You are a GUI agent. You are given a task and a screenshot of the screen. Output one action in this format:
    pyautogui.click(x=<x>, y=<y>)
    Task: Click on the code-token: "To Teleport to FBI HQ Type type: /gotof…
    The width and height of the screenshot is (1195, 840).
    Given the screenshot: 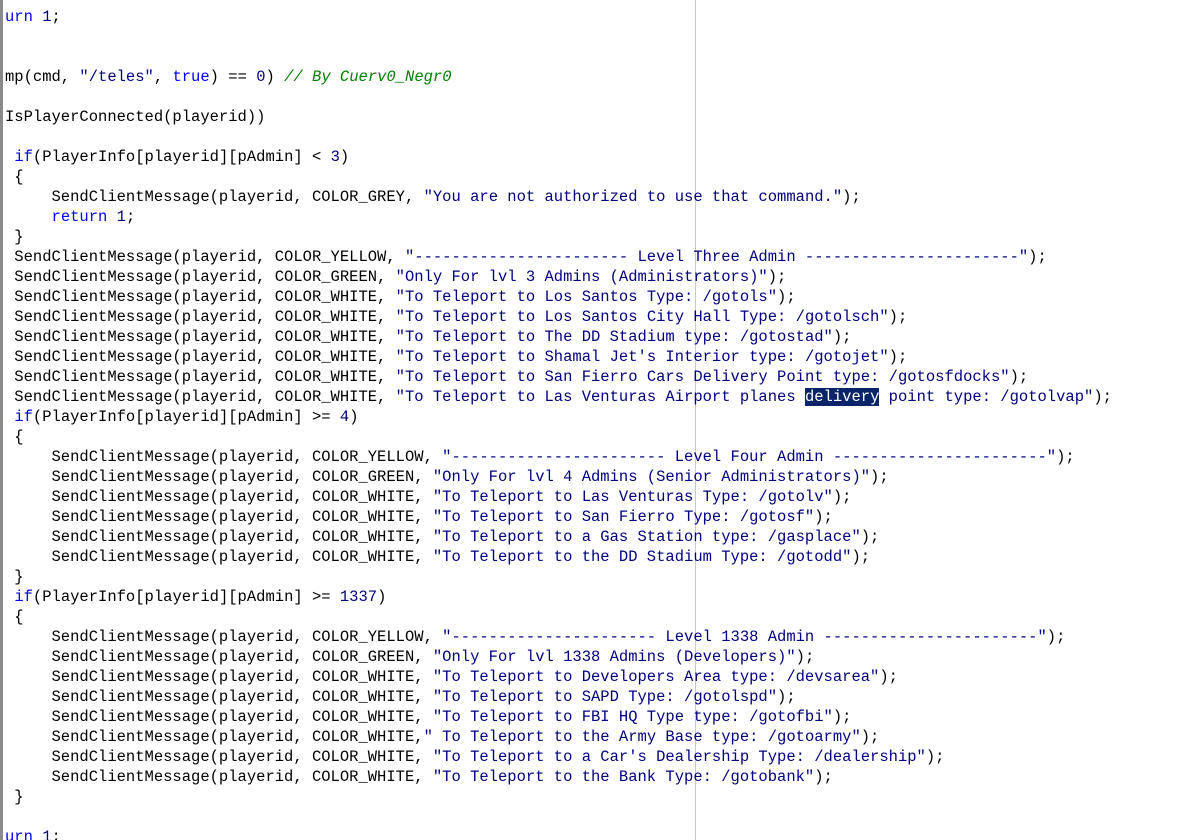 What is the action you would take?
    pyautogui.click(x=632, y=717)
    